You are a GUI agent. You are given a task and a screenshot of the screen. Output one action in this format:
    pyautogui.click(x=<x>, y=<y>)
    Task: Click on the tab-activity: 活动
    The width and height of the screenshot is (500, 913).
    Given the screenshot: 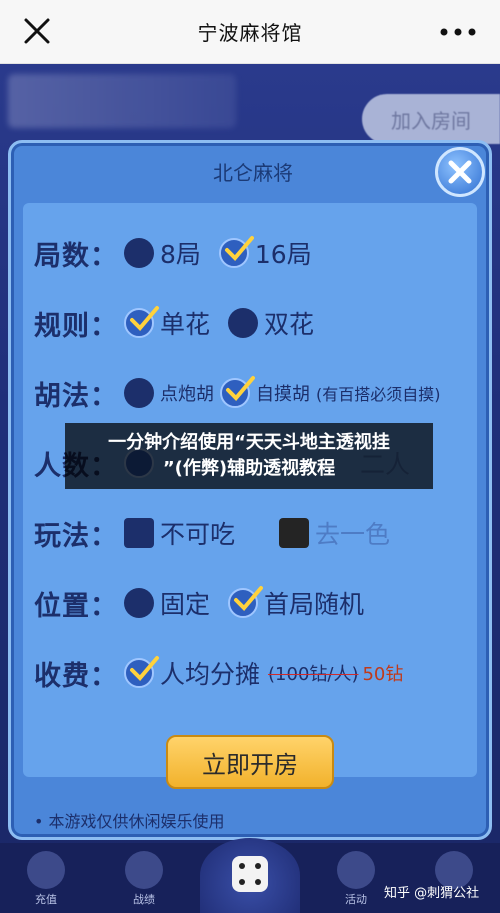 What is the action you would take?
    pyautogui.click(x=356, y=879)
    